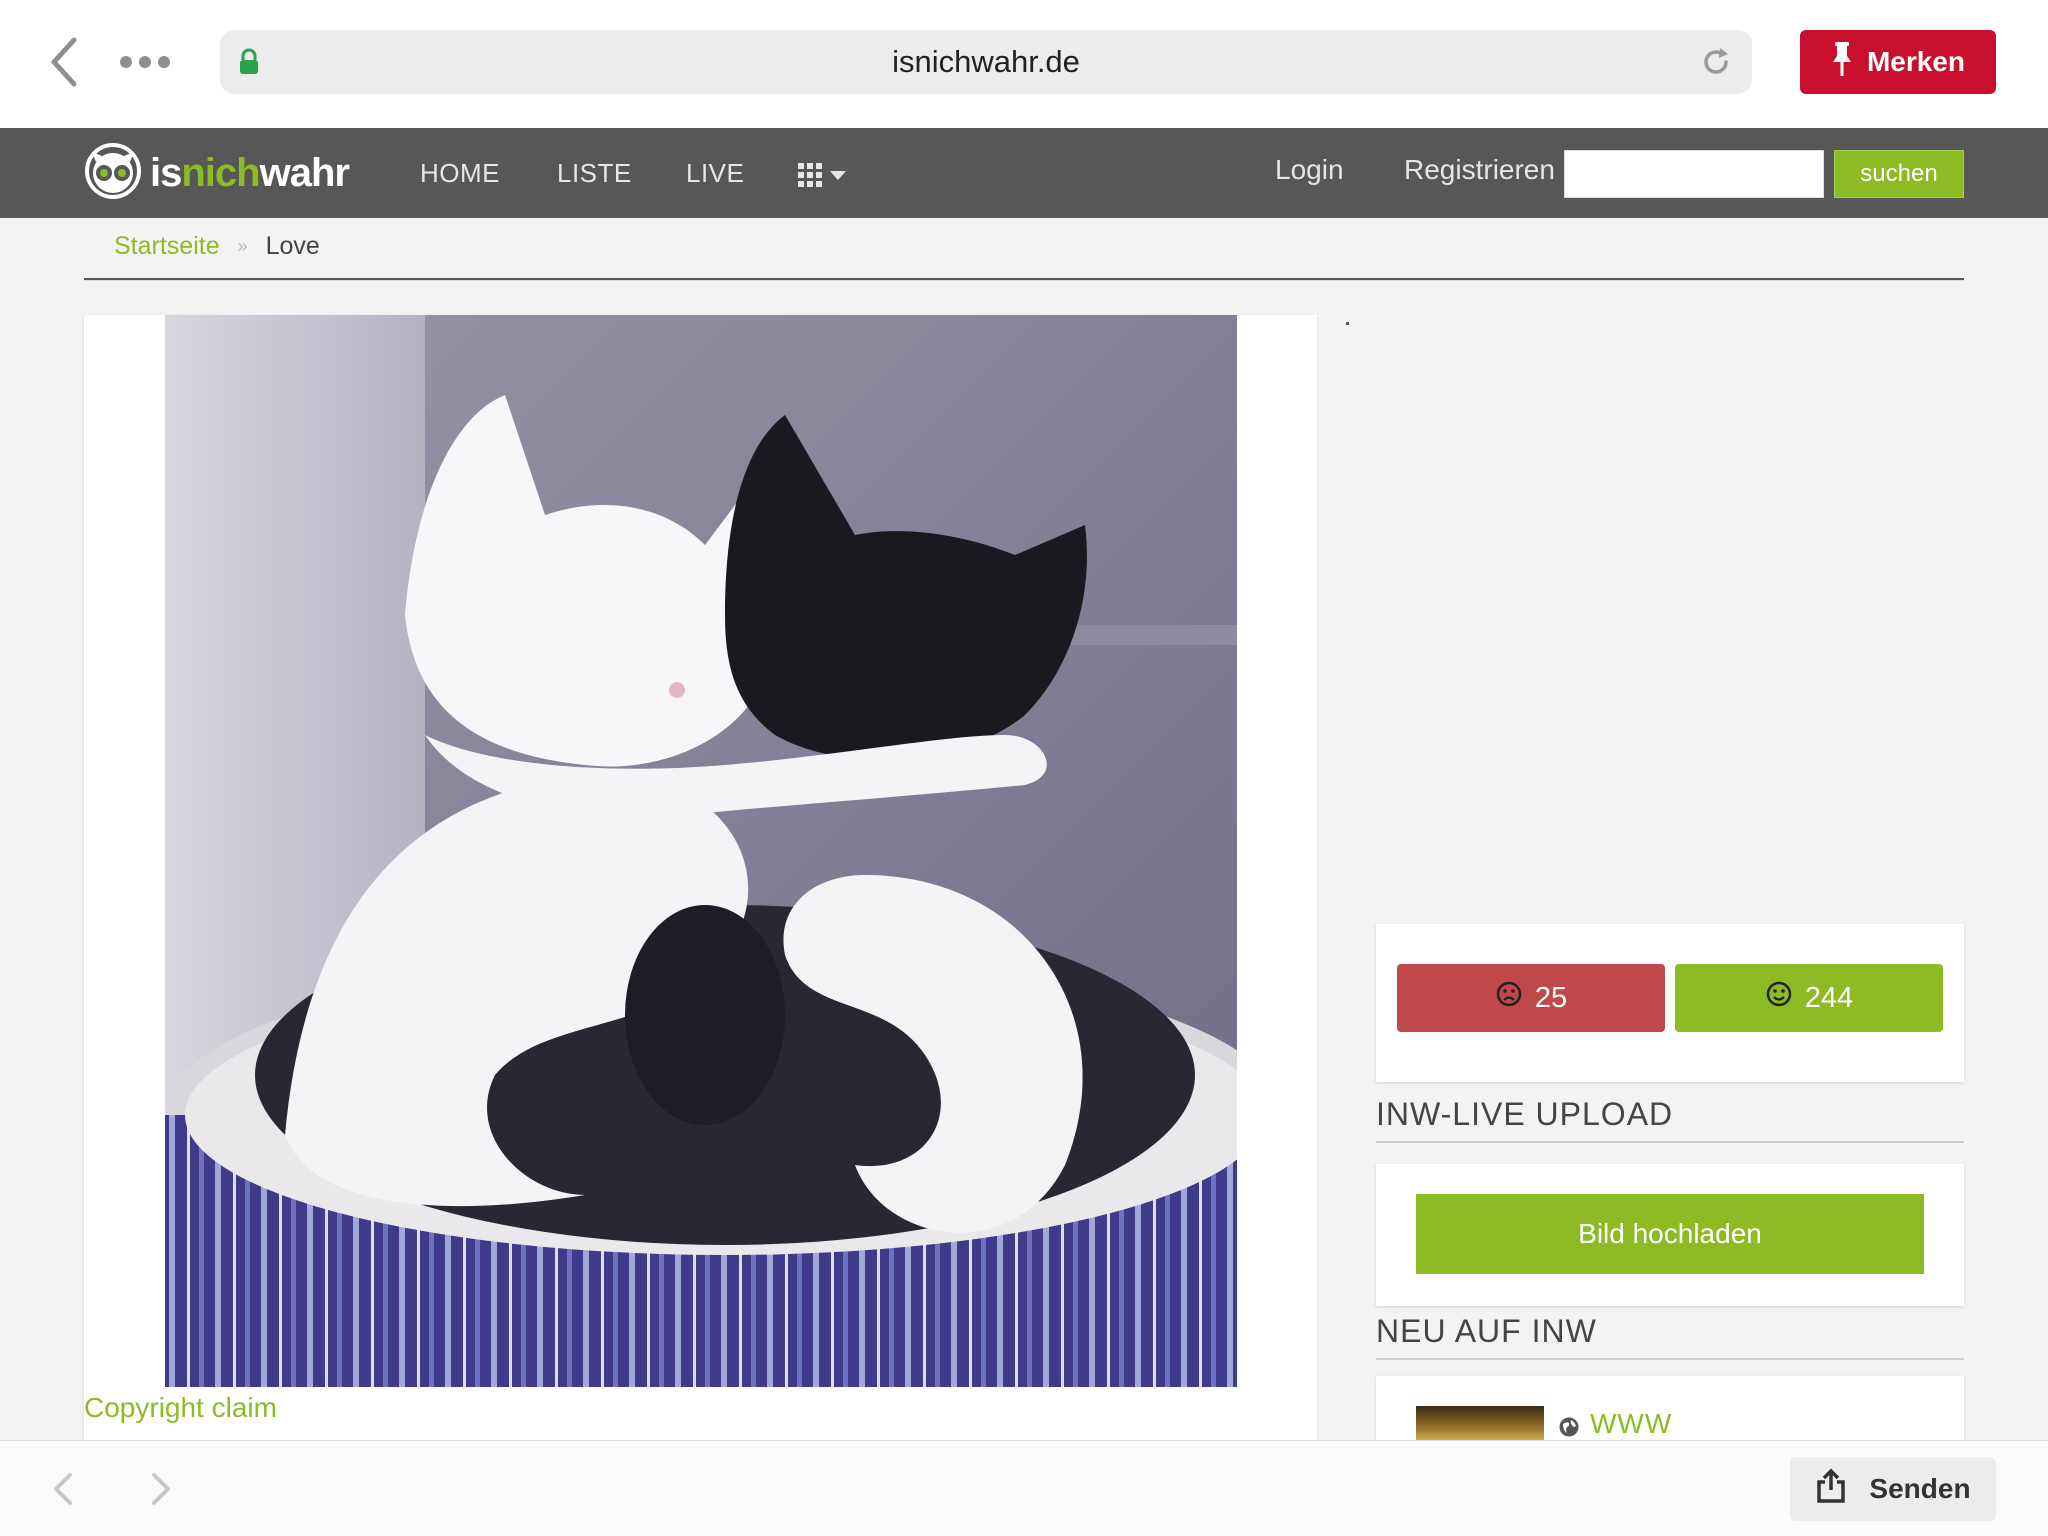 The width and height of the screenshot is (2048, 1536). What do you see at coordinates (1480, 1423) in the screenshot?
I see `new-item-thumbnail` at bounding box center [1480, 1423].